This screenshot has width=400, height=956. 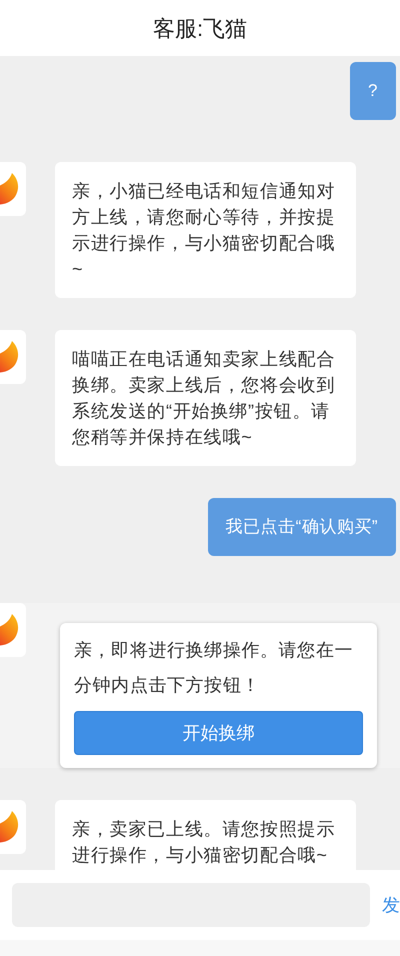 What do you see at coordinates (205, 835) in the screenshot?
I see `bot-message: 亲，卖家已上线。请您按照提示进行操作，与小猫密切配合哦~` at bounding box center [205, 835].